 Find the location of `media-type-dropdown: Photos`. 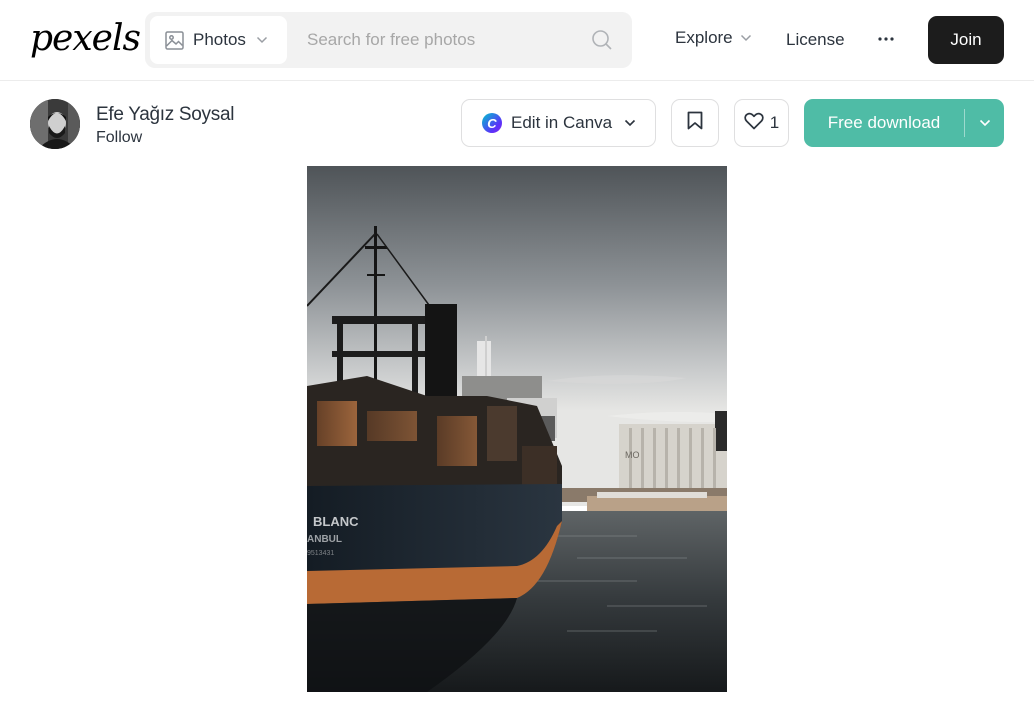

media-type-dropdown: Photos is located at coordinates (218, 40).